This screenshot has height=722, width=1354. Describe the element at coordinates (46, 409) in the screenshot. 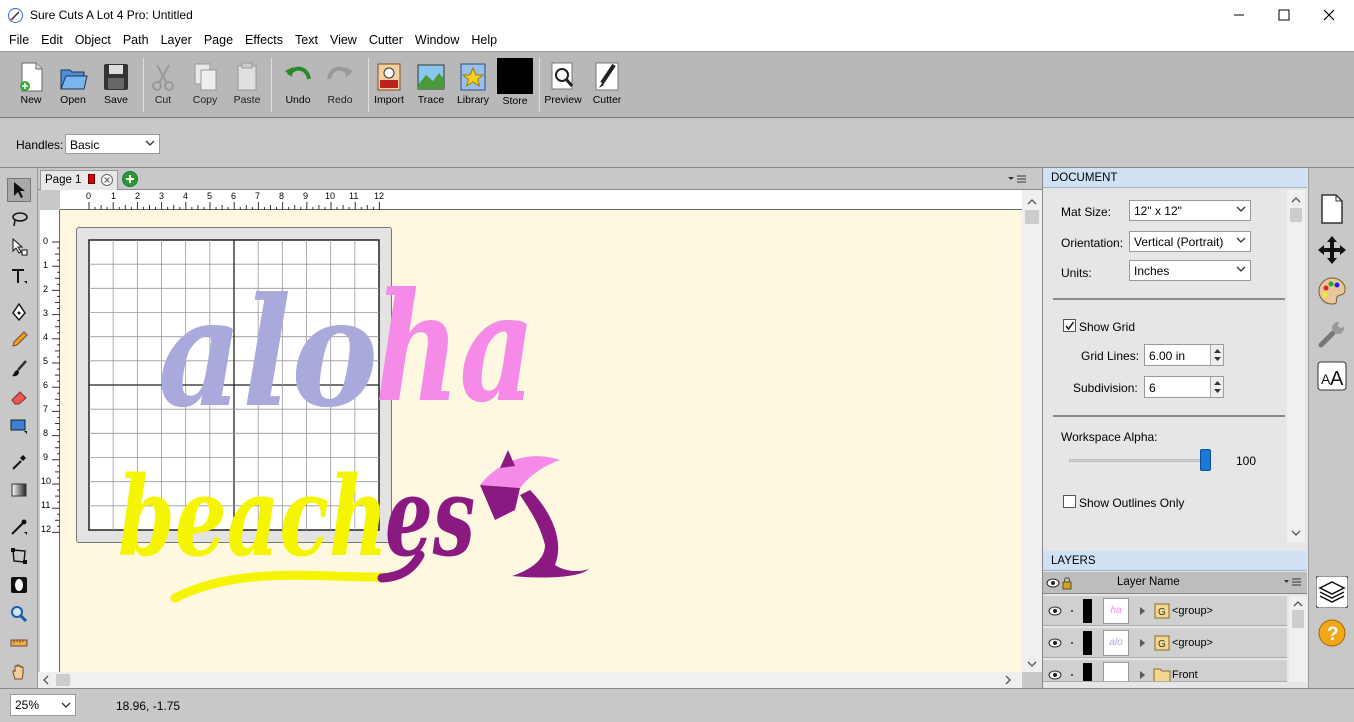

I see `ruler-left-label-7: 7` at that location.